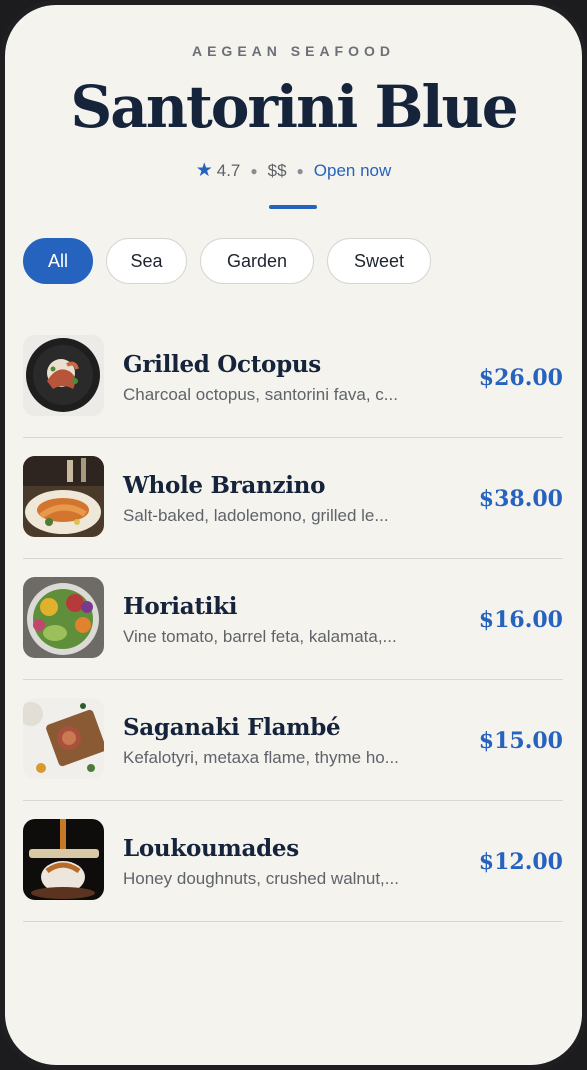 The width and height of the screenshot is (587, 1070). Describe the element at coordinates (520, 499) in the screenshot. I see `menu-item-price: $38.00` at that location.